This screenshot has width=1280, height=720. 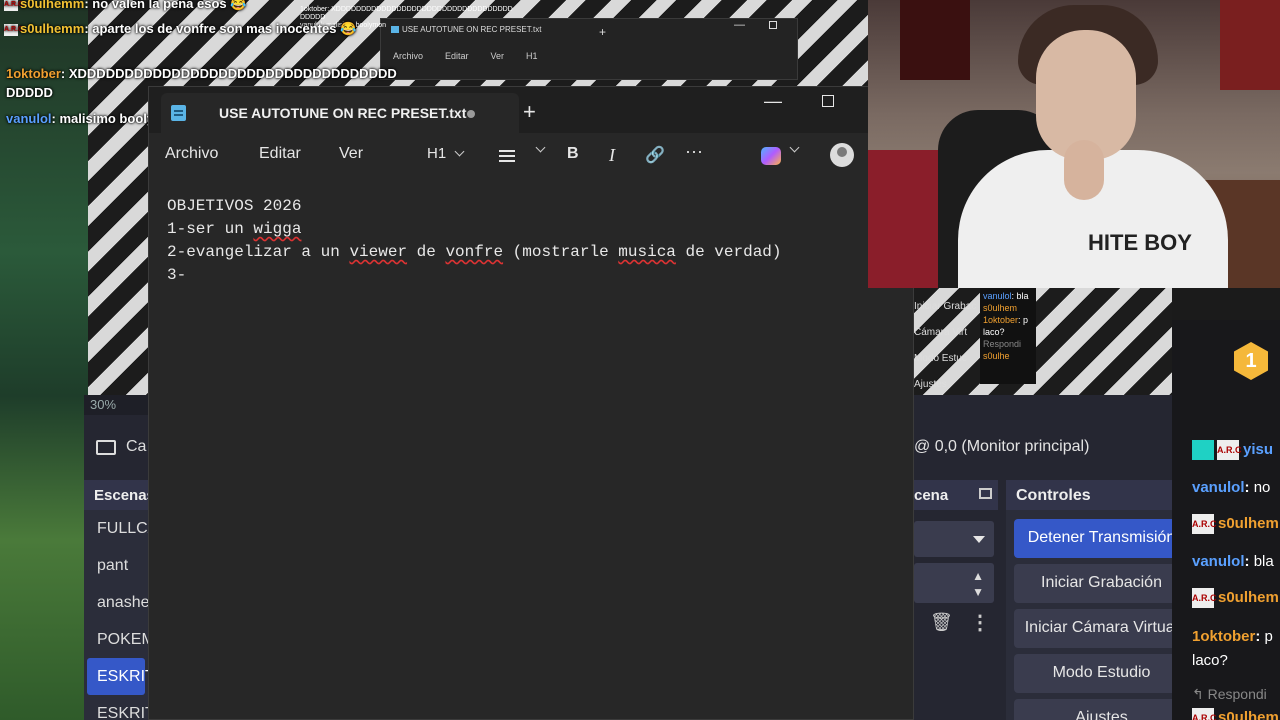 I want to click on copilot-dropdown, so click(x=790, y=150).